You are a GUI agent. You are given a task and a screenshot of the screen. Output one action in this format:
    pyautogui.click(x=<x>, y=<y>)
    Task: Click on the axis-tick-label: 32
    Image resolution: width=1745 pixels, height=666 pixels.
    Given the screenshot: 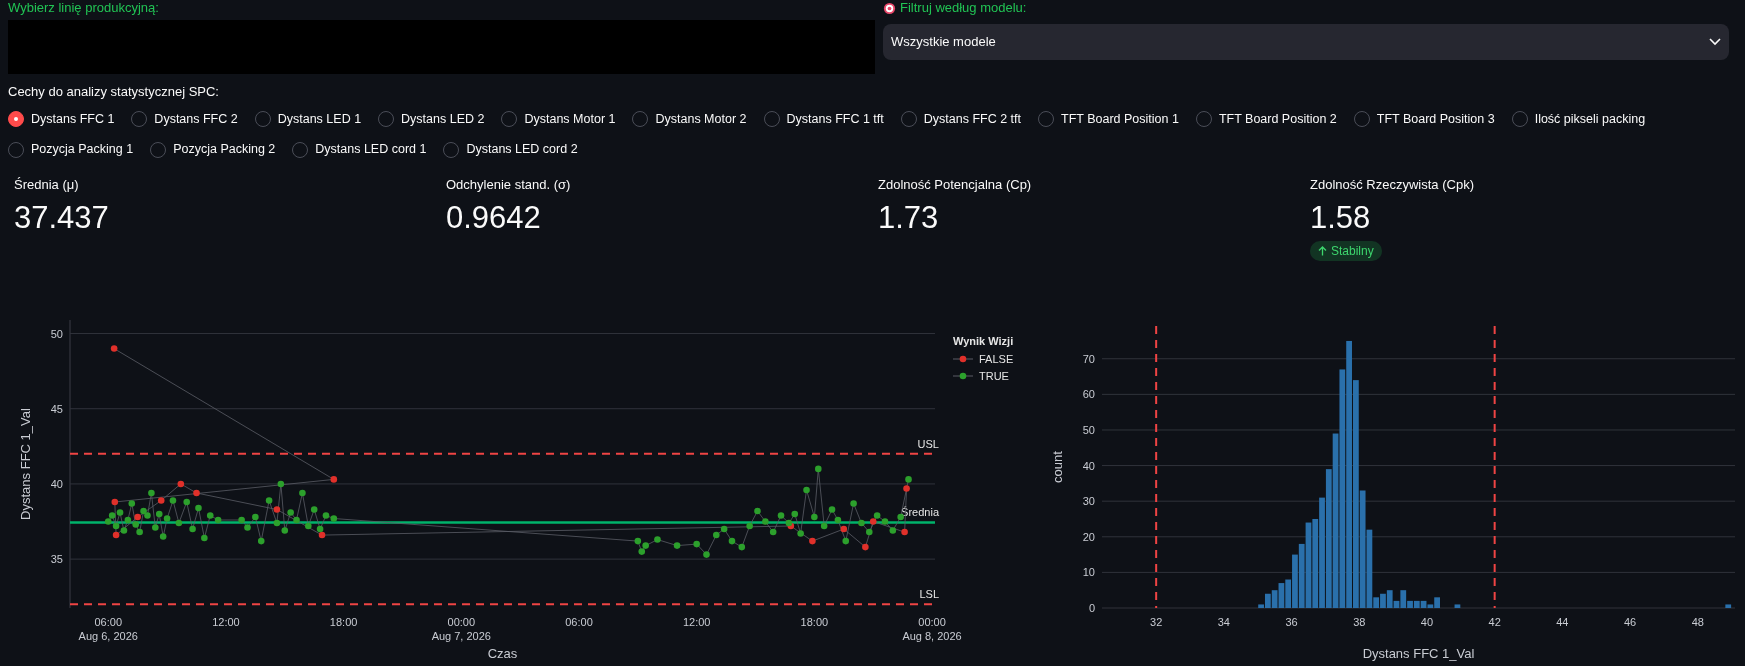 What is the action you would take?
    pyautogui.click(x=1156, y=622)
    